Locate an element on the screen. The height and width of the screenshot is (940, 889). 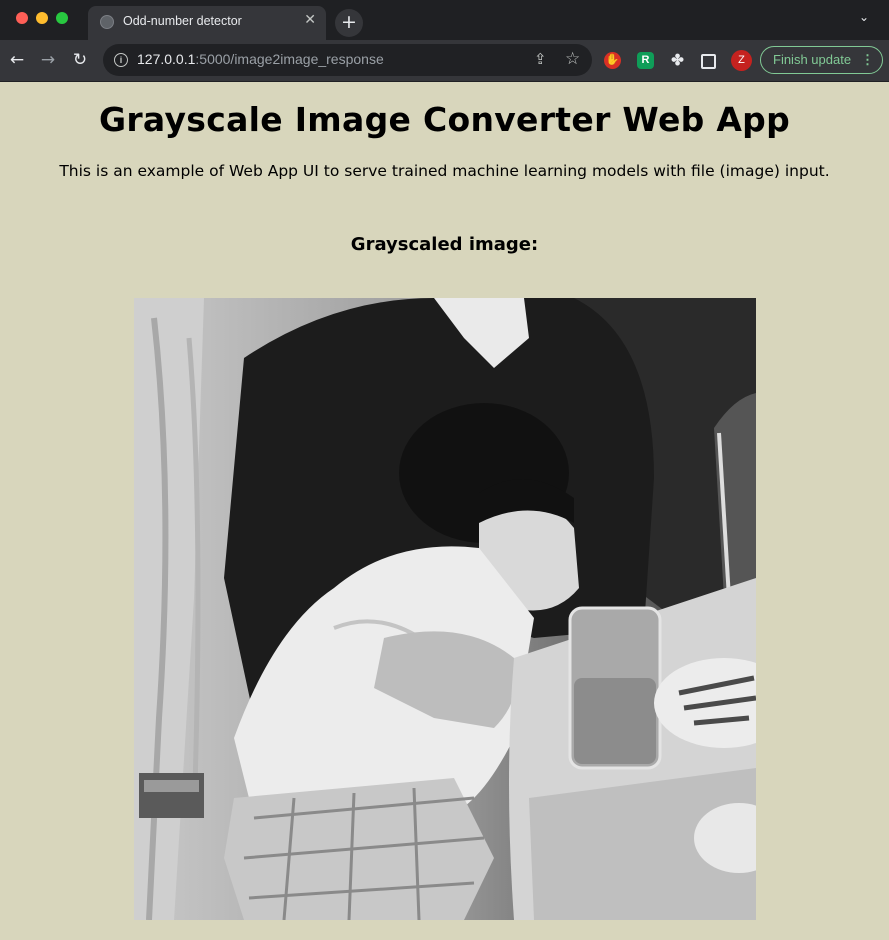
url-host: 127.0.0.1 is located at coordinates (166, 59).